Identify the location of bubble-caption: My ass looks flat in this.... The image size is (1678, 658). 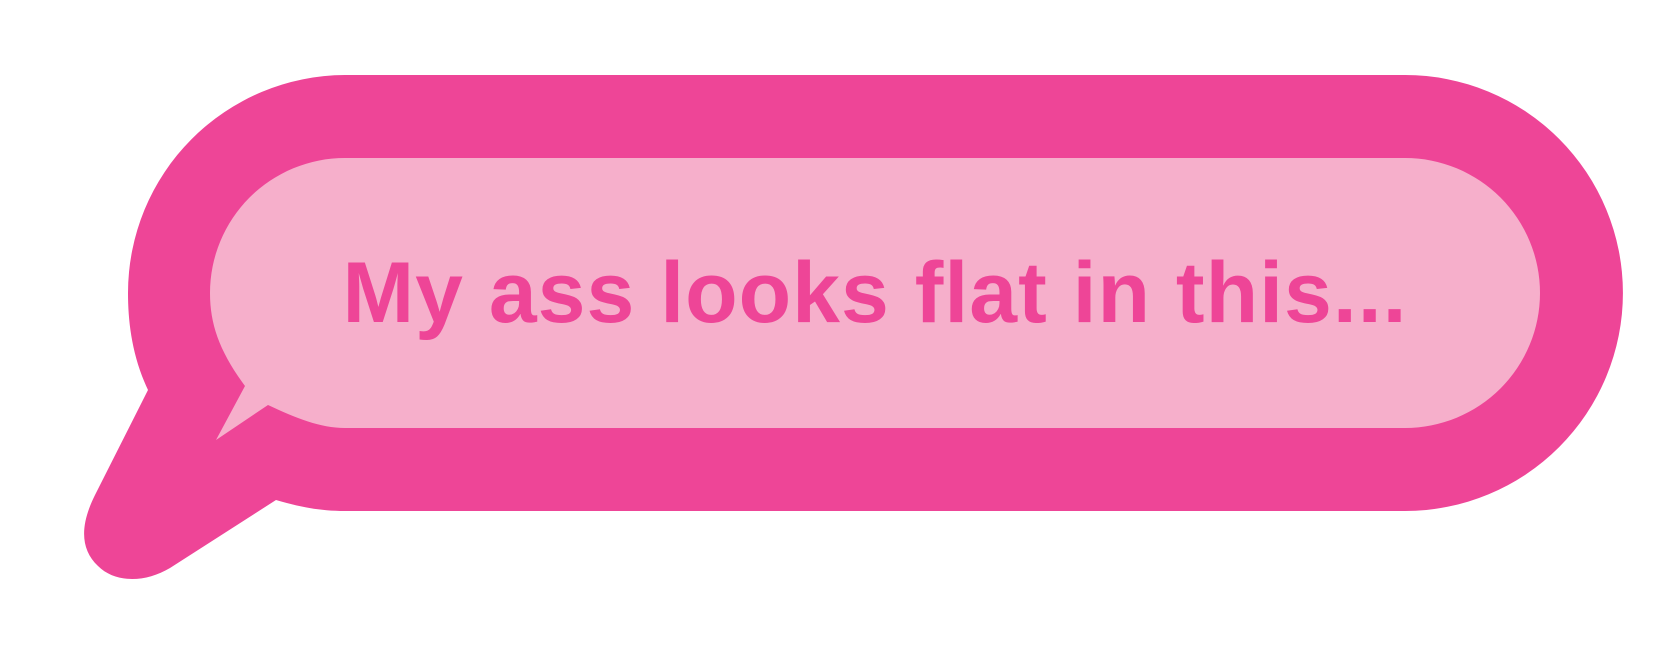
(875, 292).